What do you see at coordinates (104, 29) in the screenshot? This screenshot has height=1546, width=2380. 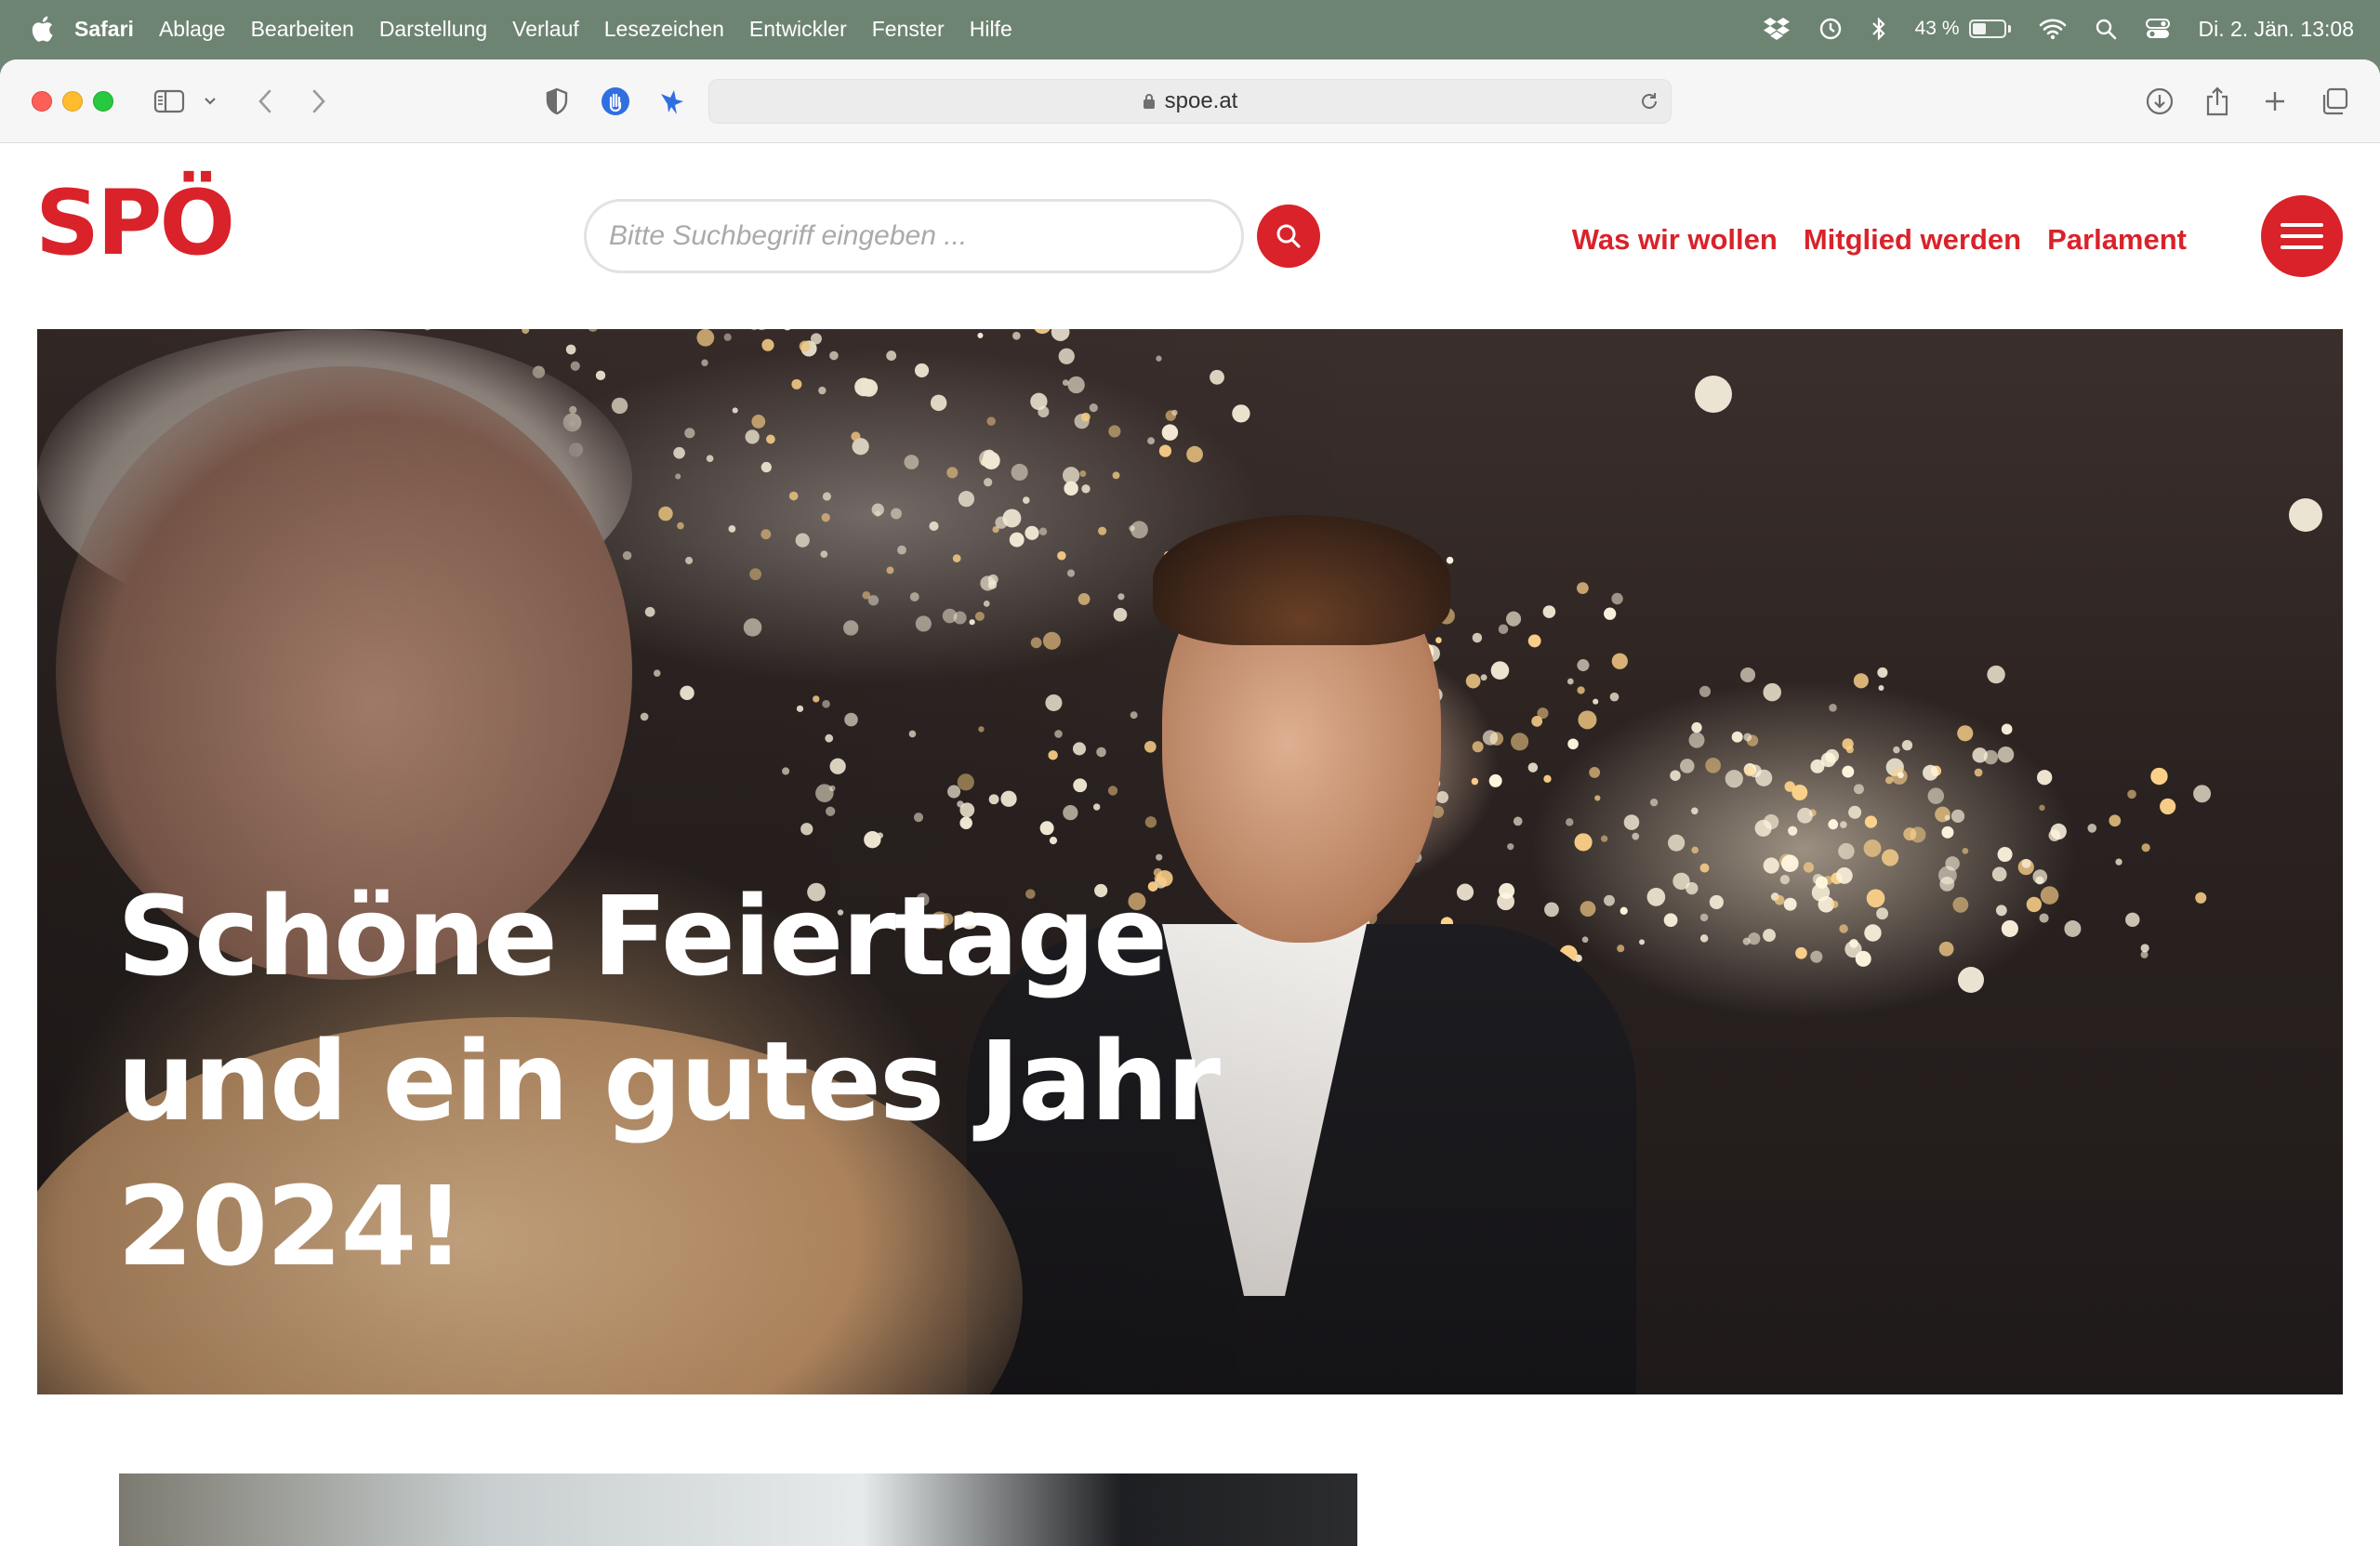 I see `menu-app-safari: Safari` at bounding box center [104, 29].